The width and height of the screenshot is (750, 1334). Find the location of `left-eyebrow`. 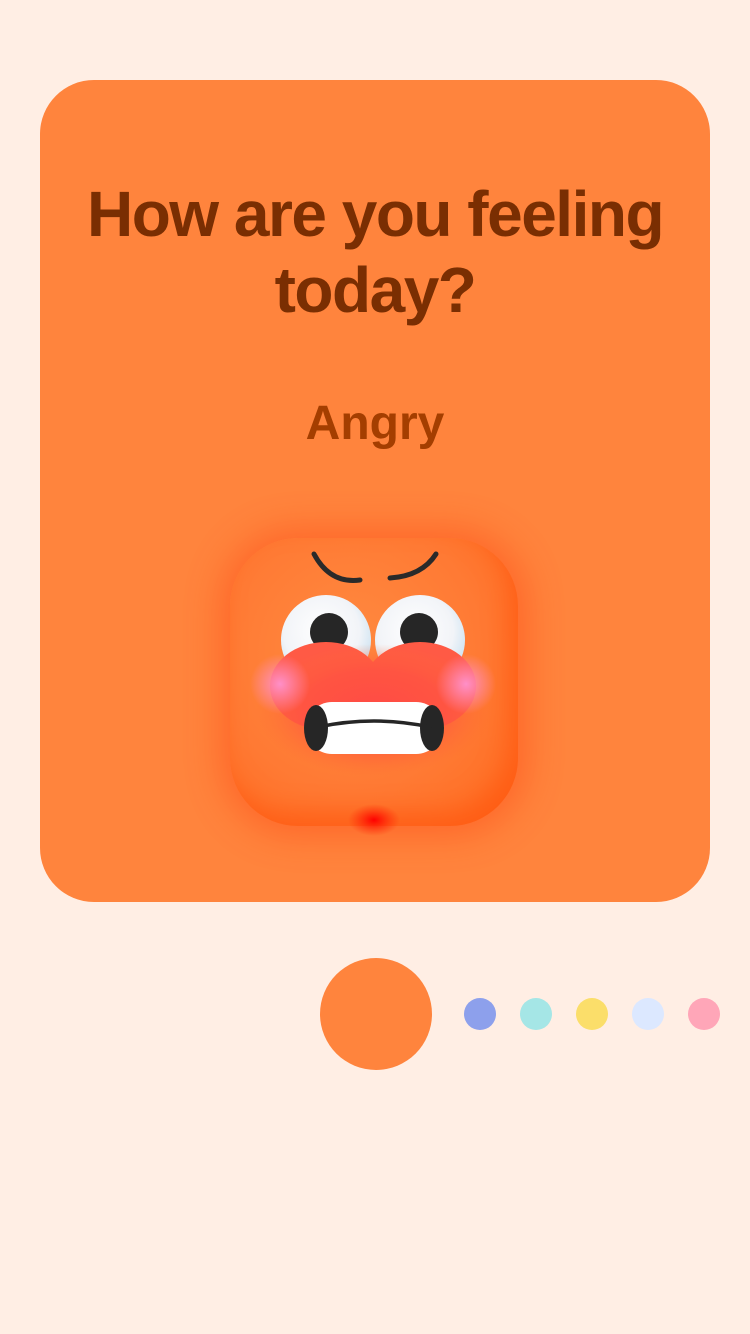

left-eyebrow is located at coordinates (337, 567).